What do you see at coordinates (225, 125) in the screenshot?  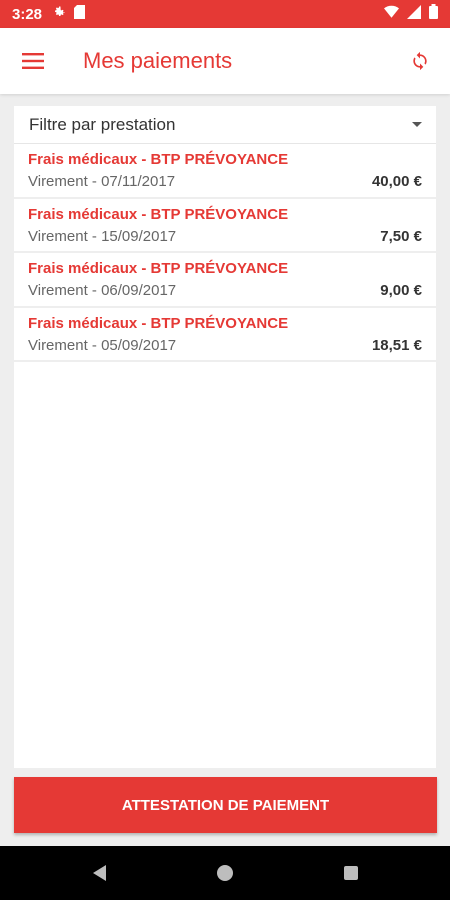 I see `filter-dropdown: Filtre par prestation` at bounding box center [225, 125].